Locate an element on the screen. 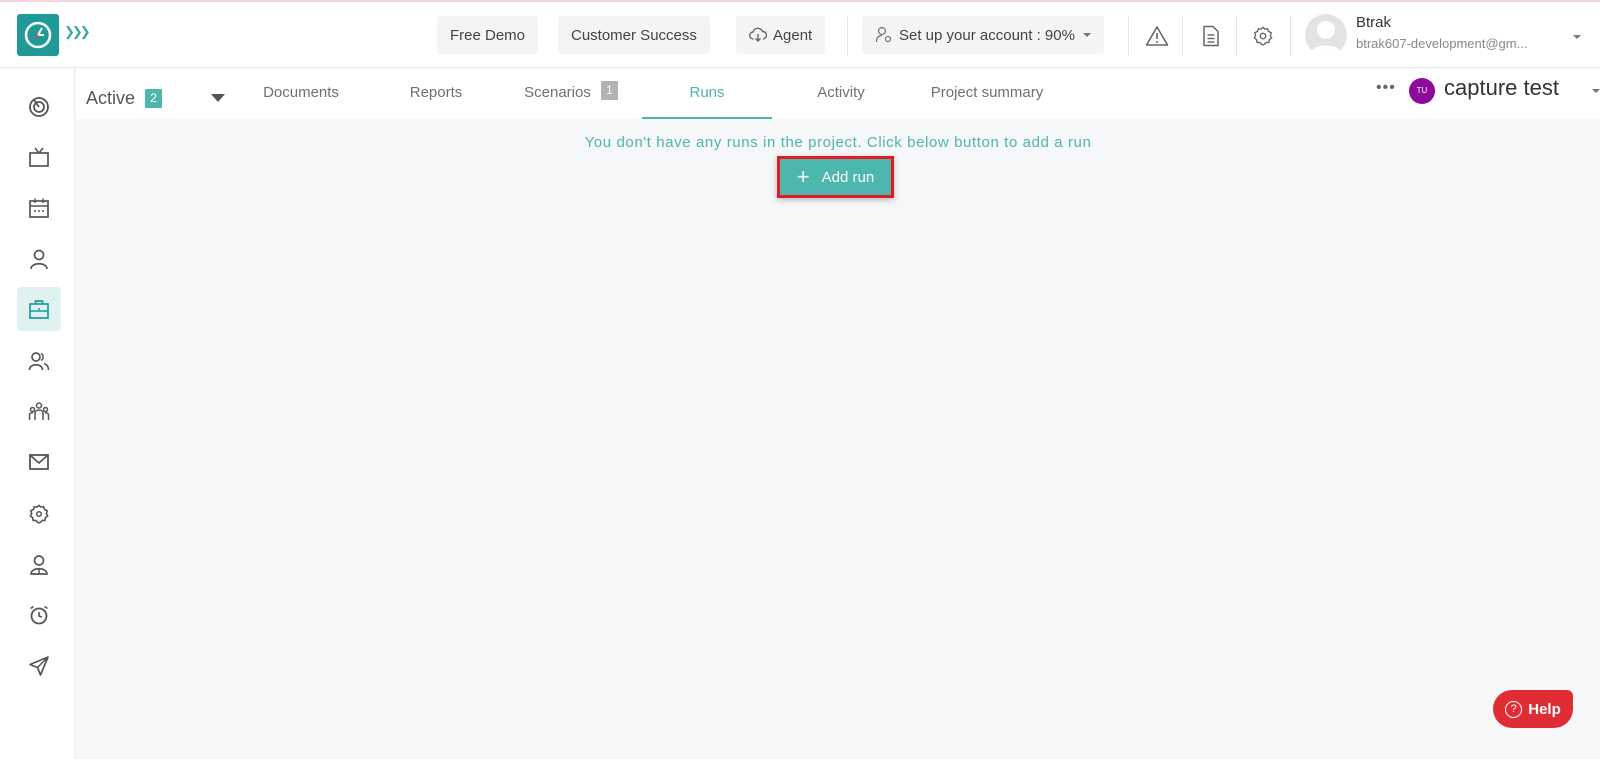  tab-label: Scenarios is located at coordinates (557, 92).